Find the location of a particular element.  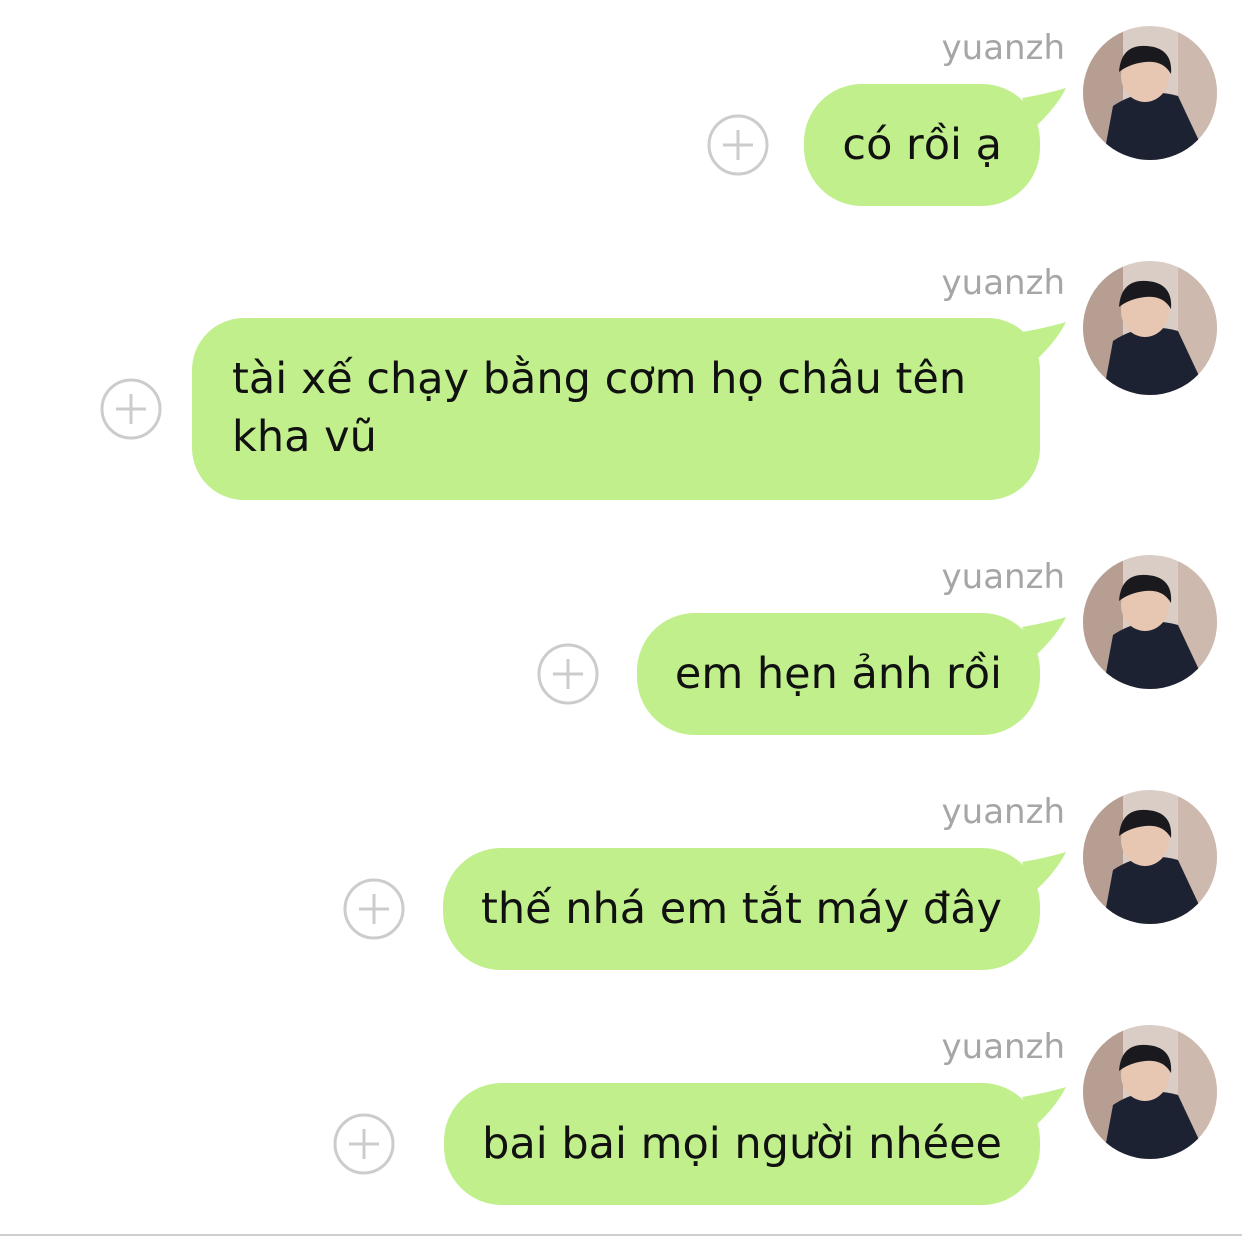

message-bubble: em hẹn ảnh rồi is located at coordinates (851, 674).